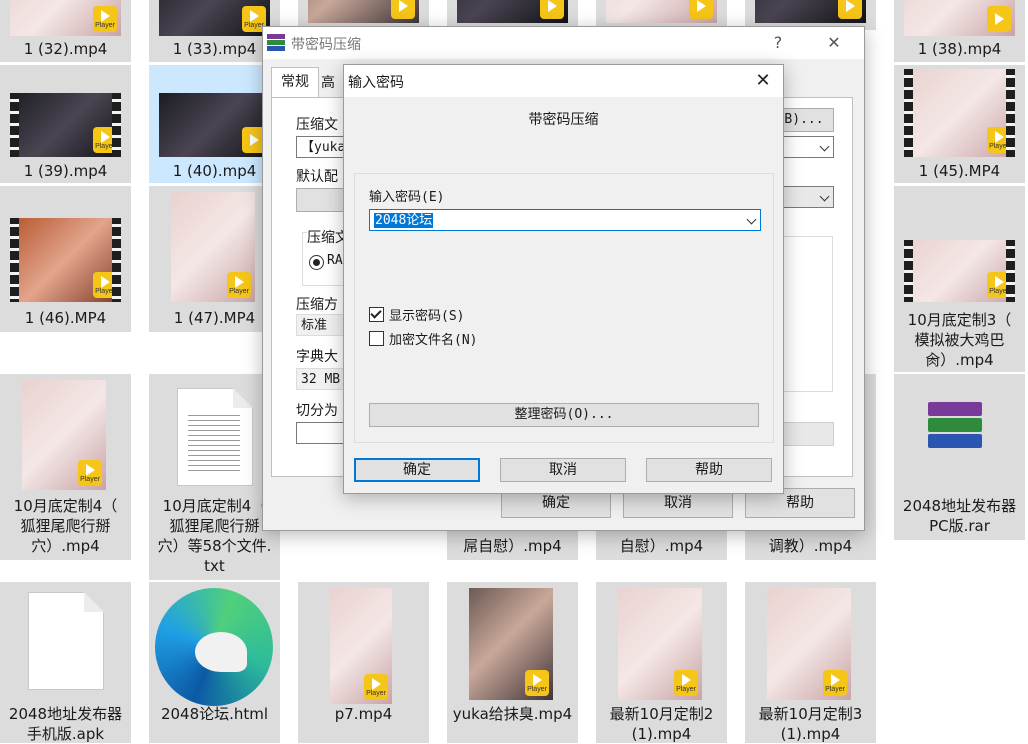 This screenshot has height=744, width=1028. I want to click on file-name: yuka给抹臭.mp4, so click(512, 714).